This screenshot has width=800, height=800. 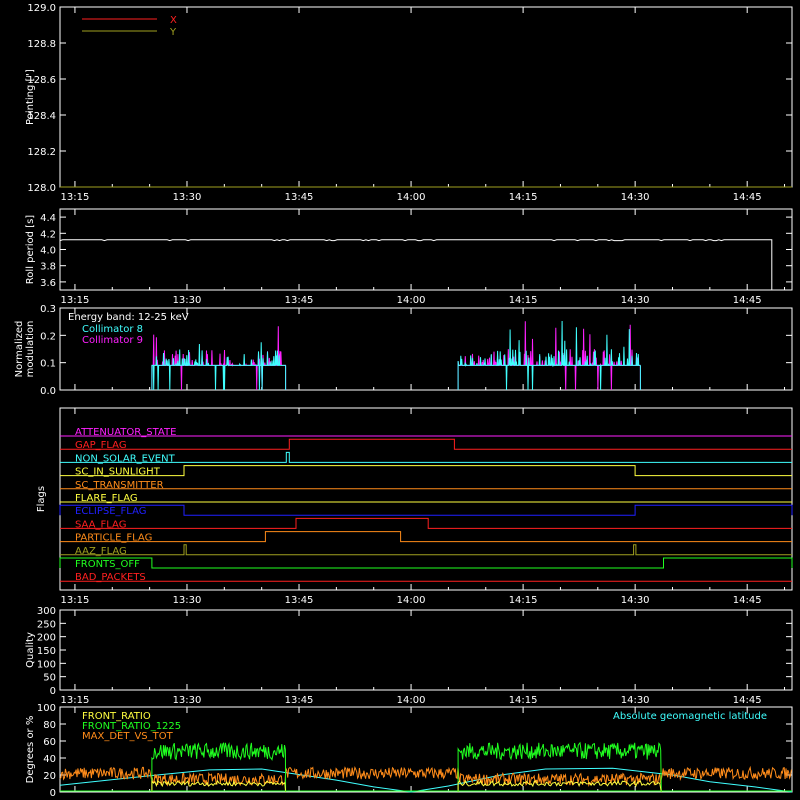 I want to click on flag-trace-saa_flag, so click(x=426, y=523).